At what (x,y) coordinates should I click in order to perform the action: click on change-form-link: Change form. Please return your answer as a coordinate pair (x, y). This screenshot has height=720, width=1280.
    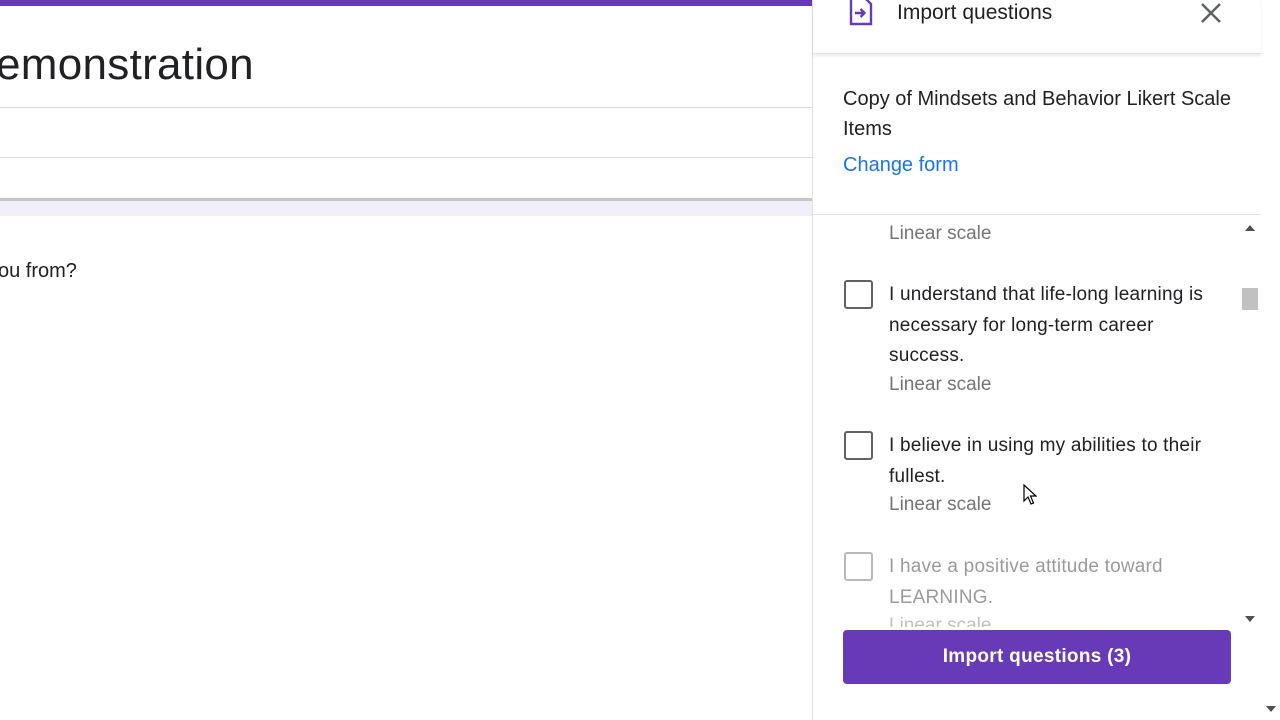
    Looking at the image, I should click on (901, 165).